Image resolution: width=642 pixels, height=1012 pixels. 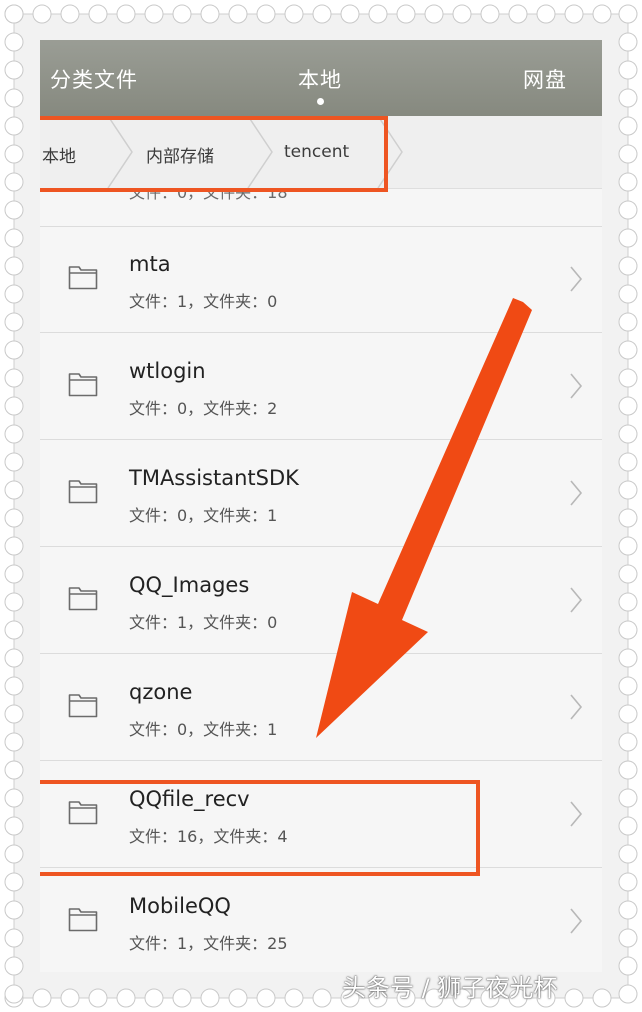 I want to click on active-tab-indicator, so click(x=320, y=101).